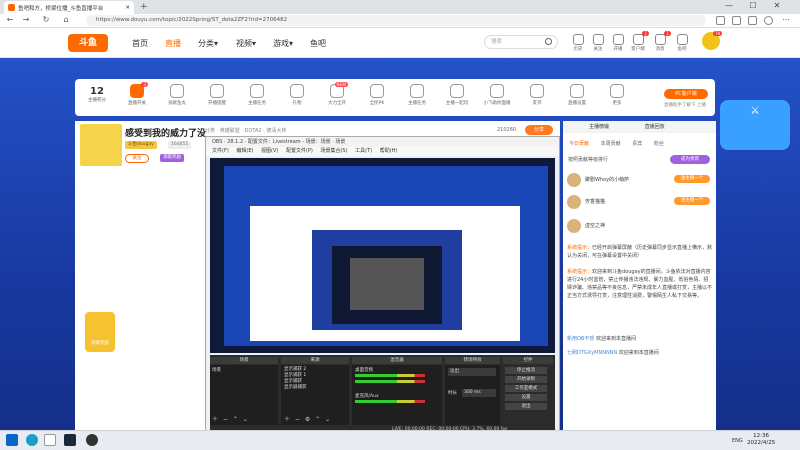  I want to click on gift-card: 领取奖励, so click(100, 332).